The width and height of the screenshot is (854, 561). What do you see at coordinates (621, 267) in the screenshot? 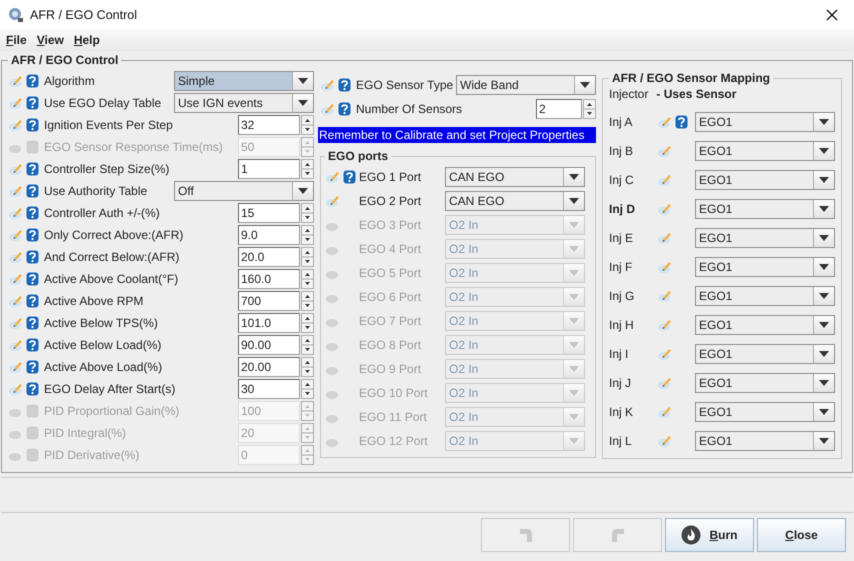
I see `injector-label: Inj F` at bounding box center [621, 267].